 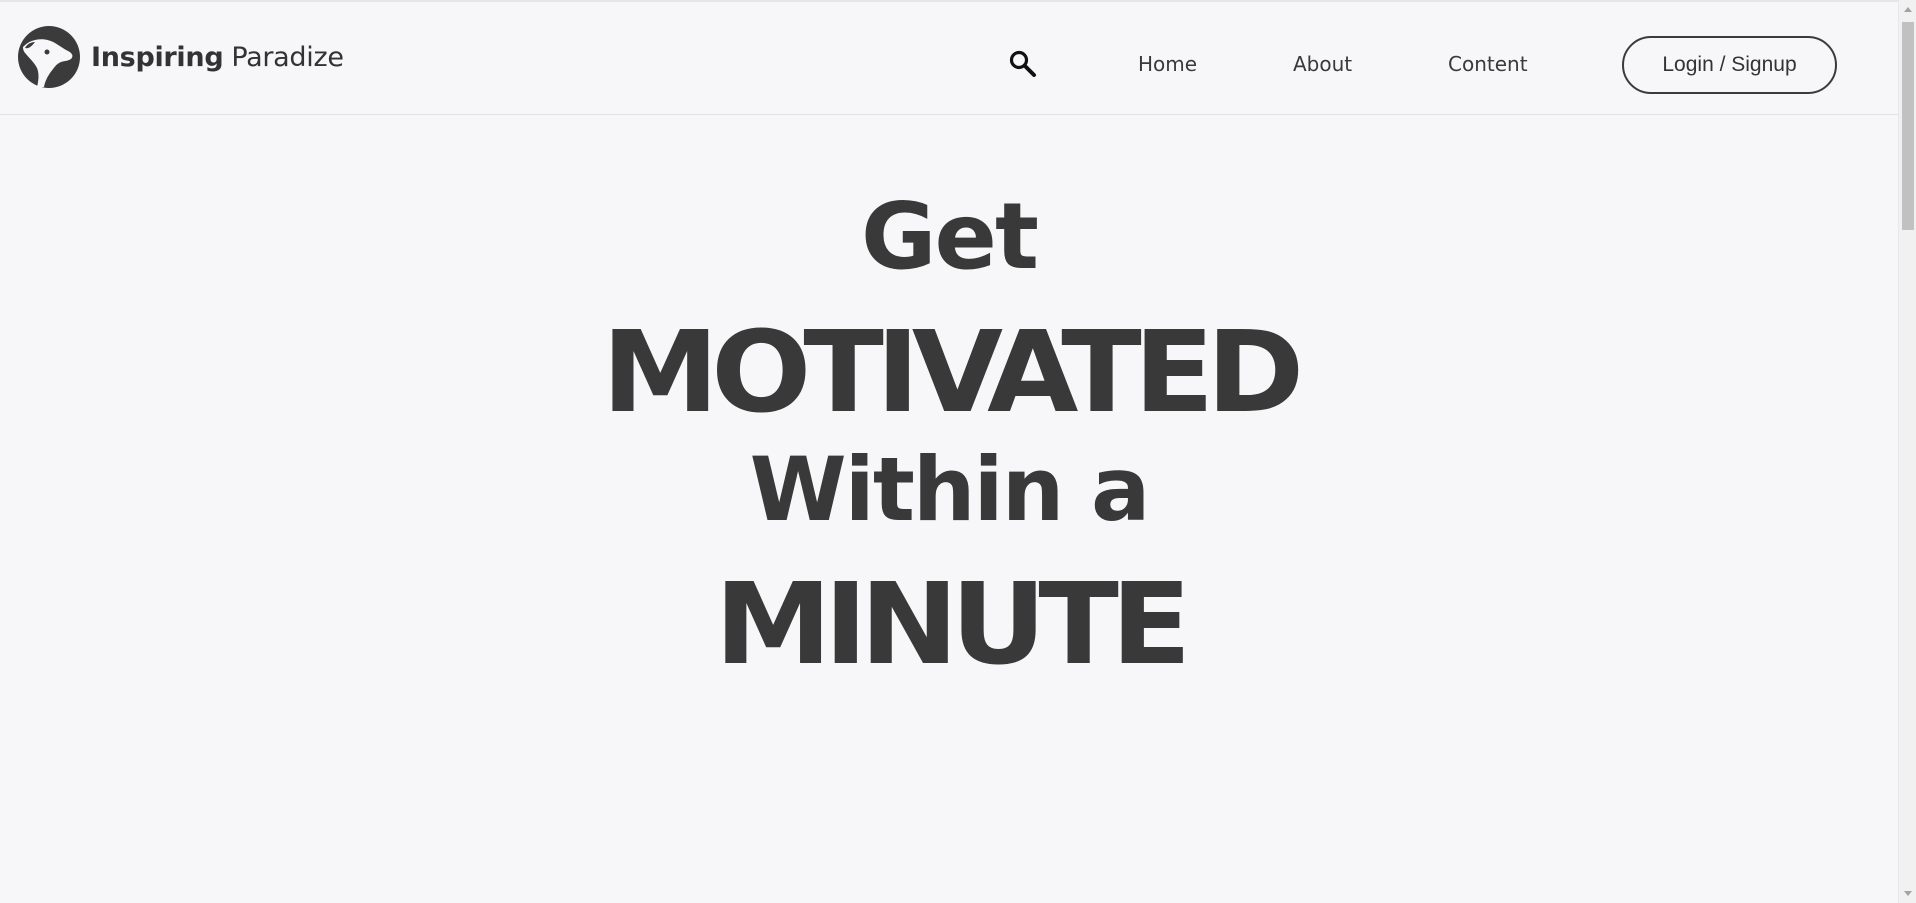 What do you see at coordinates (49, 57) in the screenshot?
I see `dog-head-logo-icon` at bounding box center [49, 57].